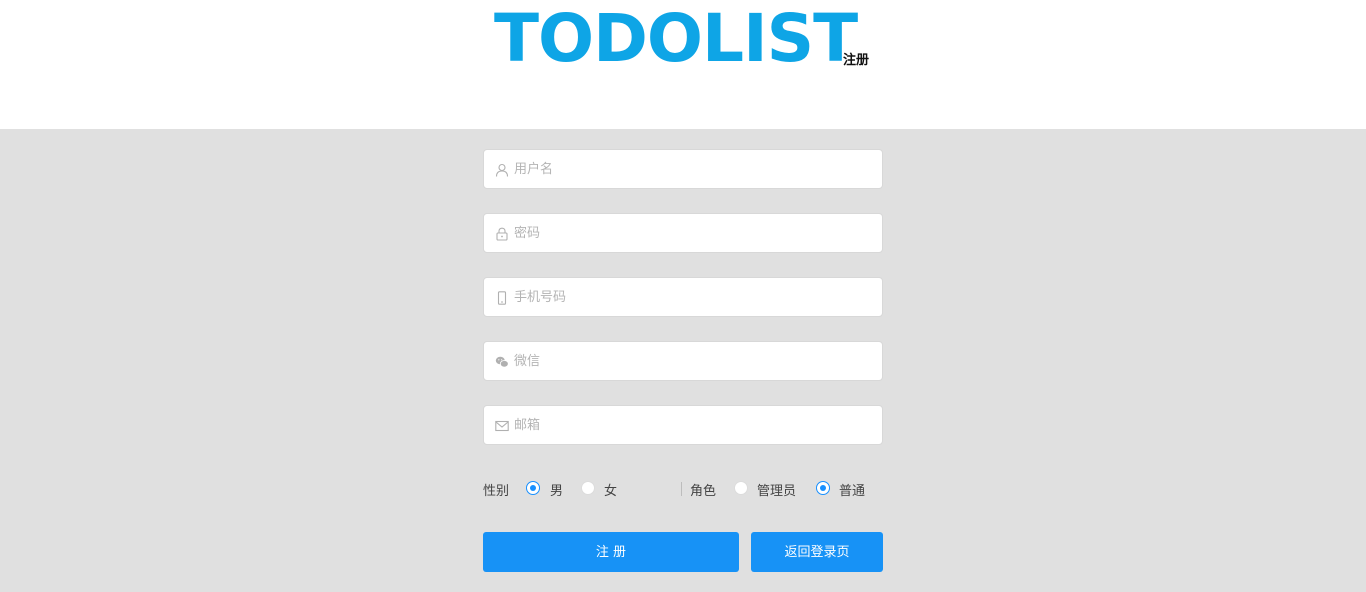 The image size is (1366, 592). What do you see at coordinates (694, 169) in the screenshot?
I see `username-input` at bounding box center [694, 169].